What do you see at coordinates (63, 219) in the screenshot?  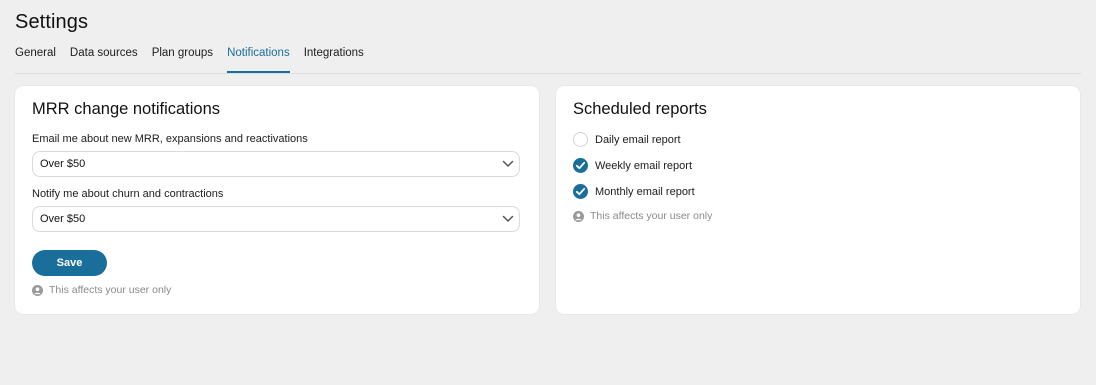 I see `churn-threshold-value: Over $50` at bounding box center [63, 219].